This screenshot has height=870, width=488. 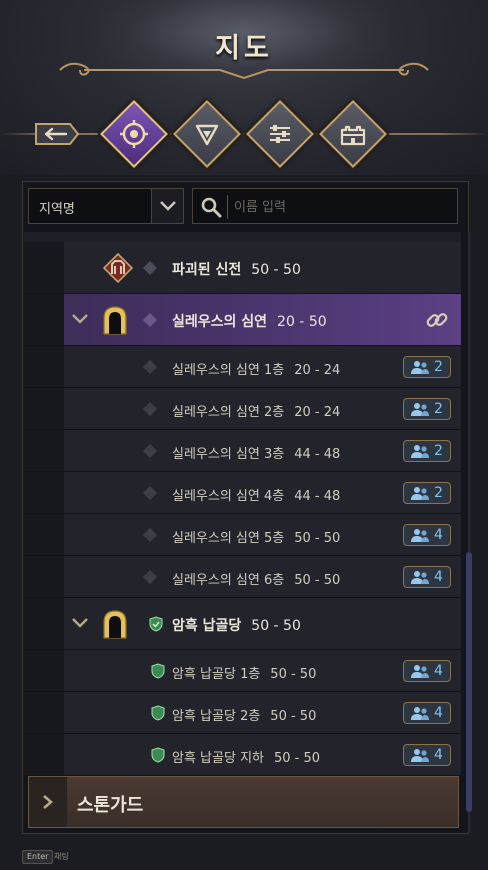 I want to click on search-input, so click(x=339, y=207).